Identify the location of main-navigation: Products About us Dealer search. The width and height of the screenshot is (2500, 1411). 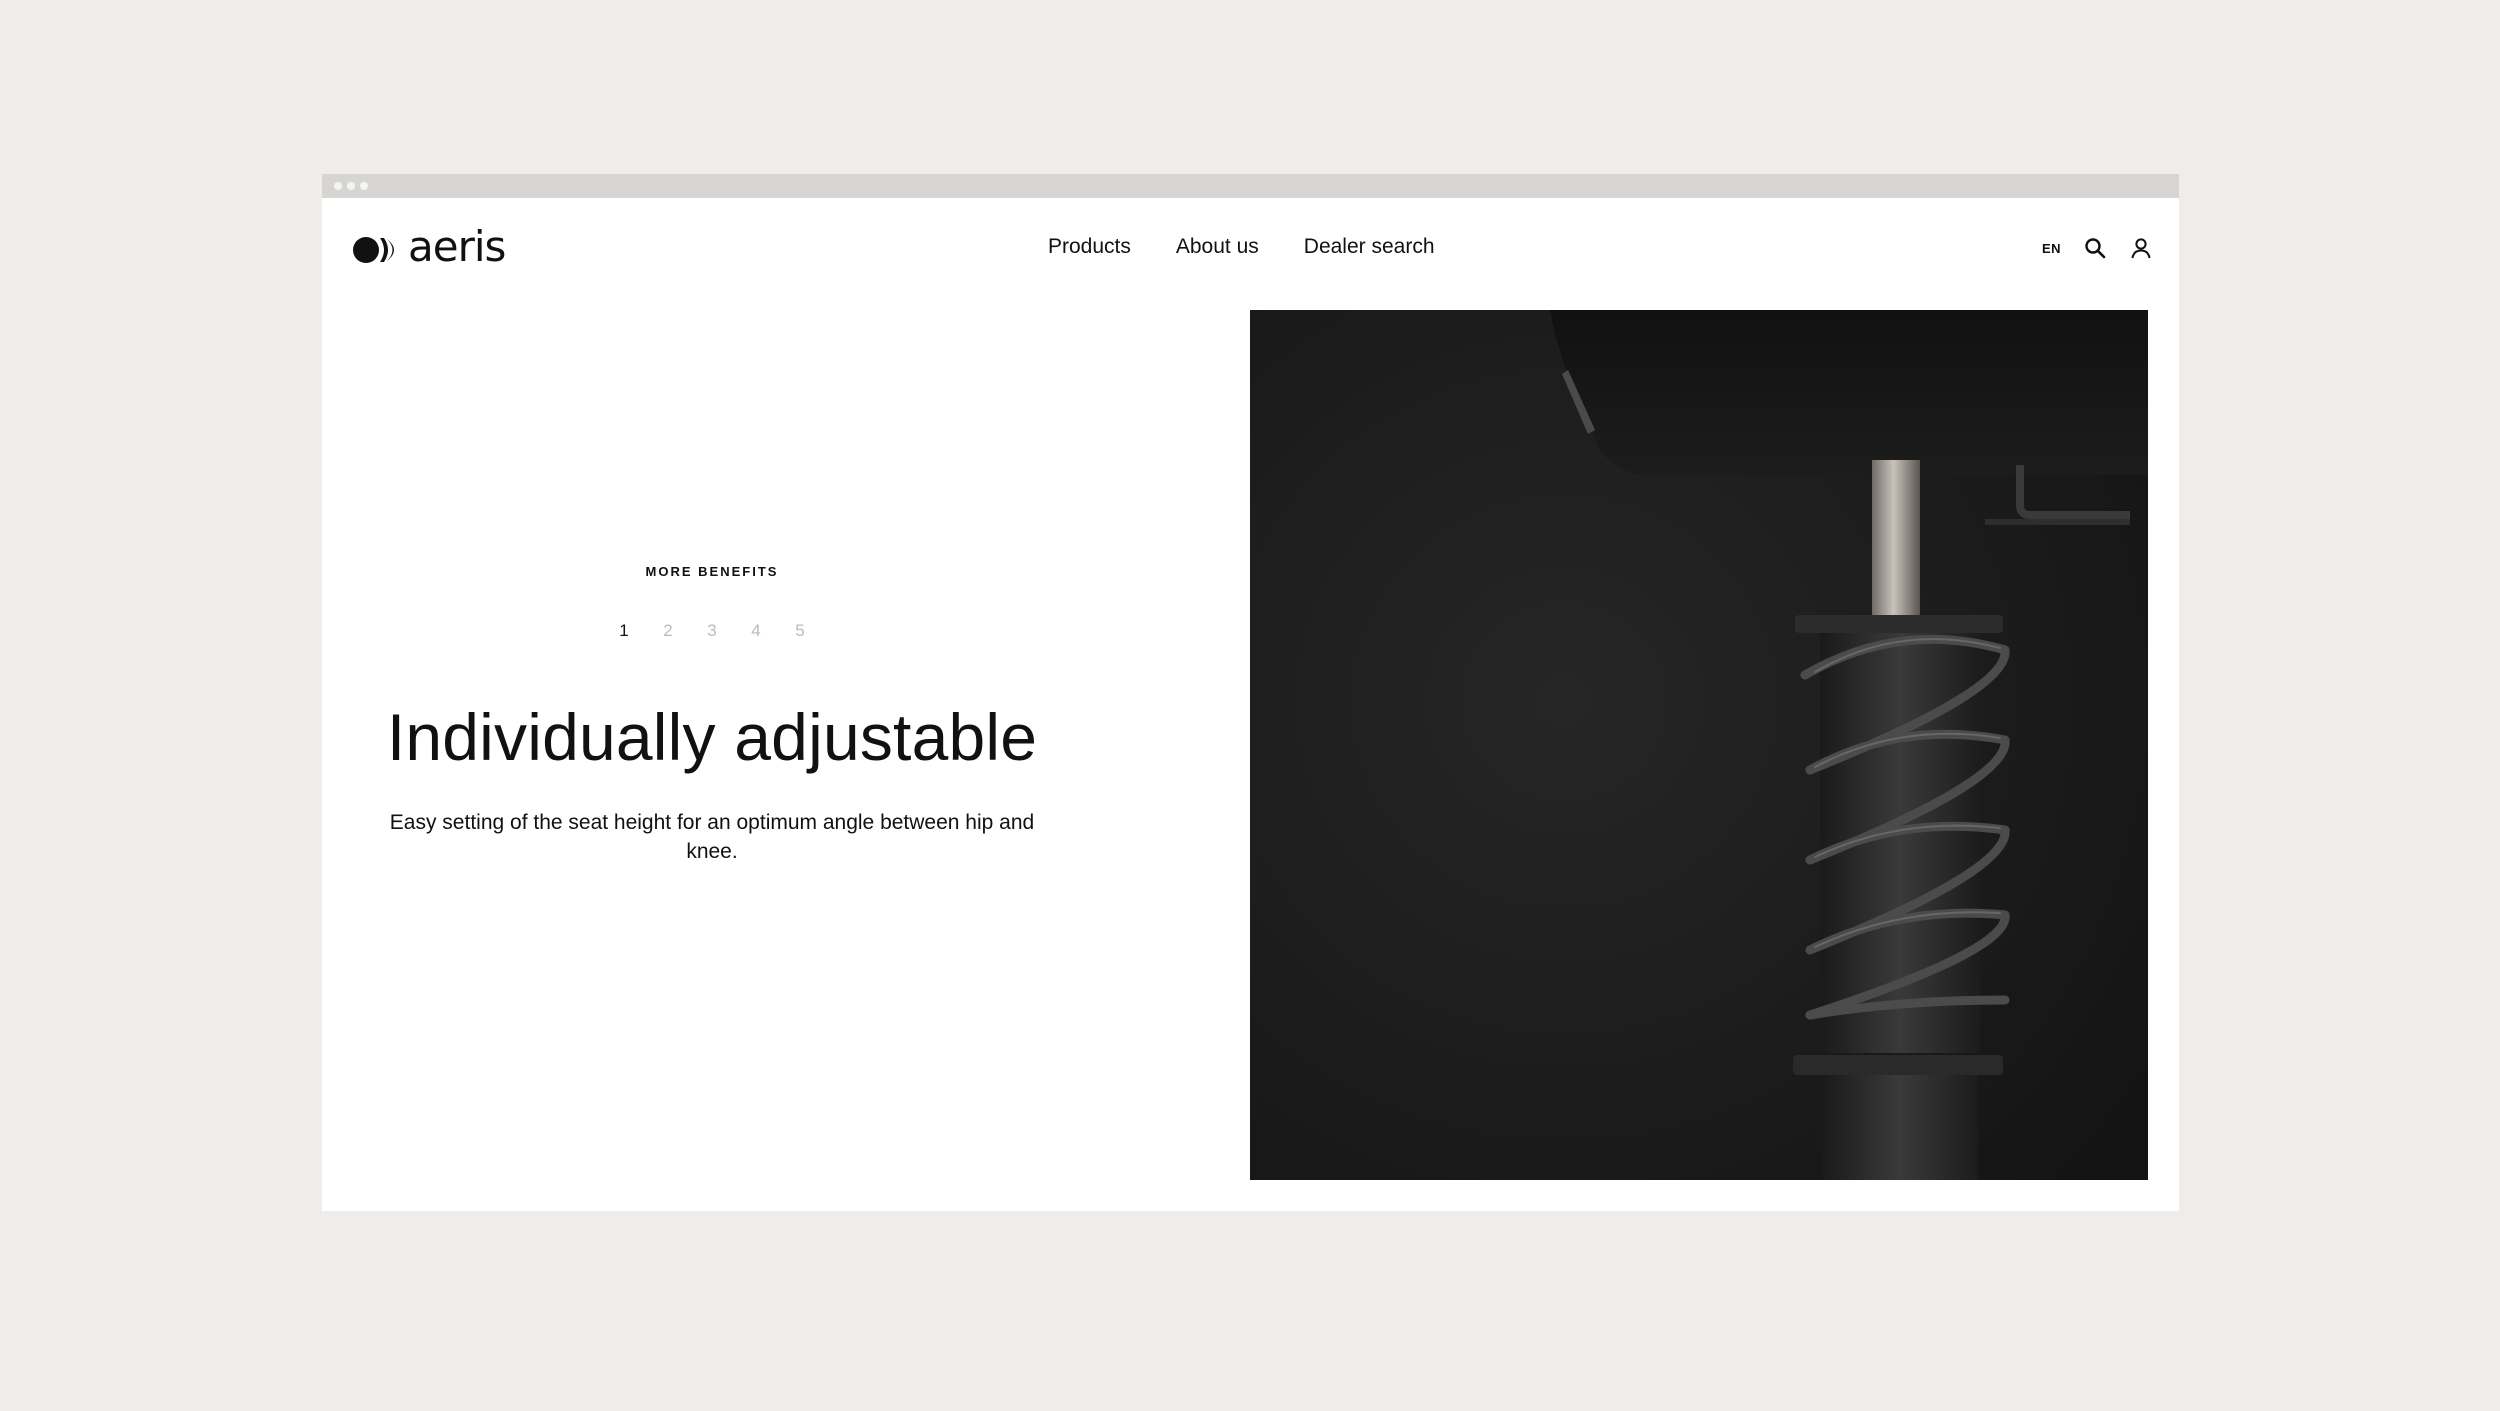
(1241, 247).